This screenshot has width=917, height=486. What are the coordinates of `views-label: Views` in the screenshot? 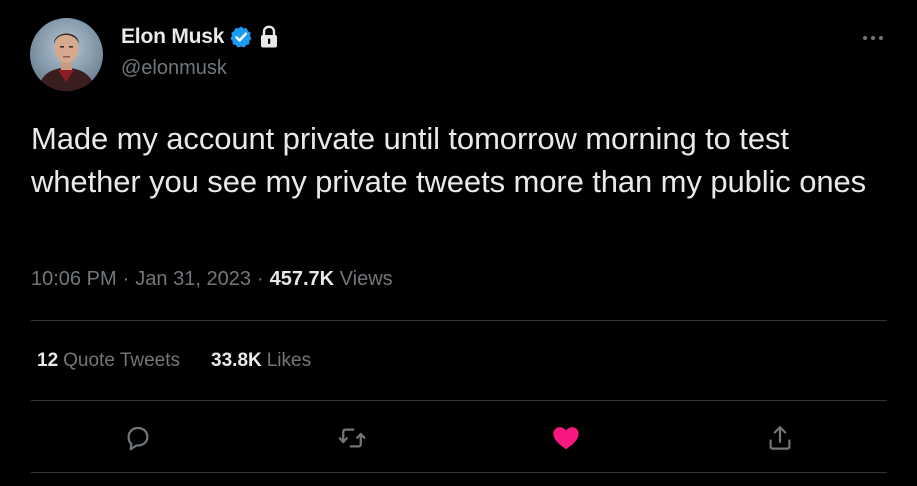 It's located at (366, 279).